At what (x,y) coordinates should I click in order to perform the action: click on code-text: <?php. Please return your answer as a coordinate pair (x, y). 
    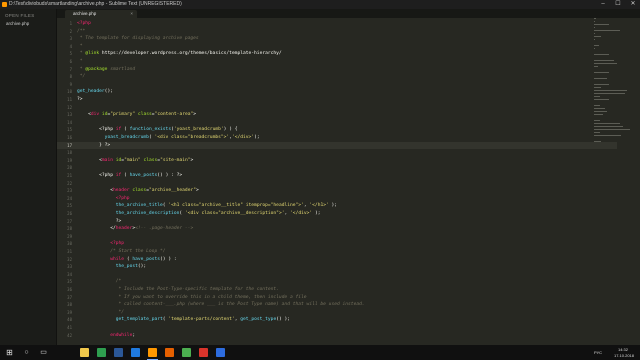
    Looking at the image, I should click on (117, 244).